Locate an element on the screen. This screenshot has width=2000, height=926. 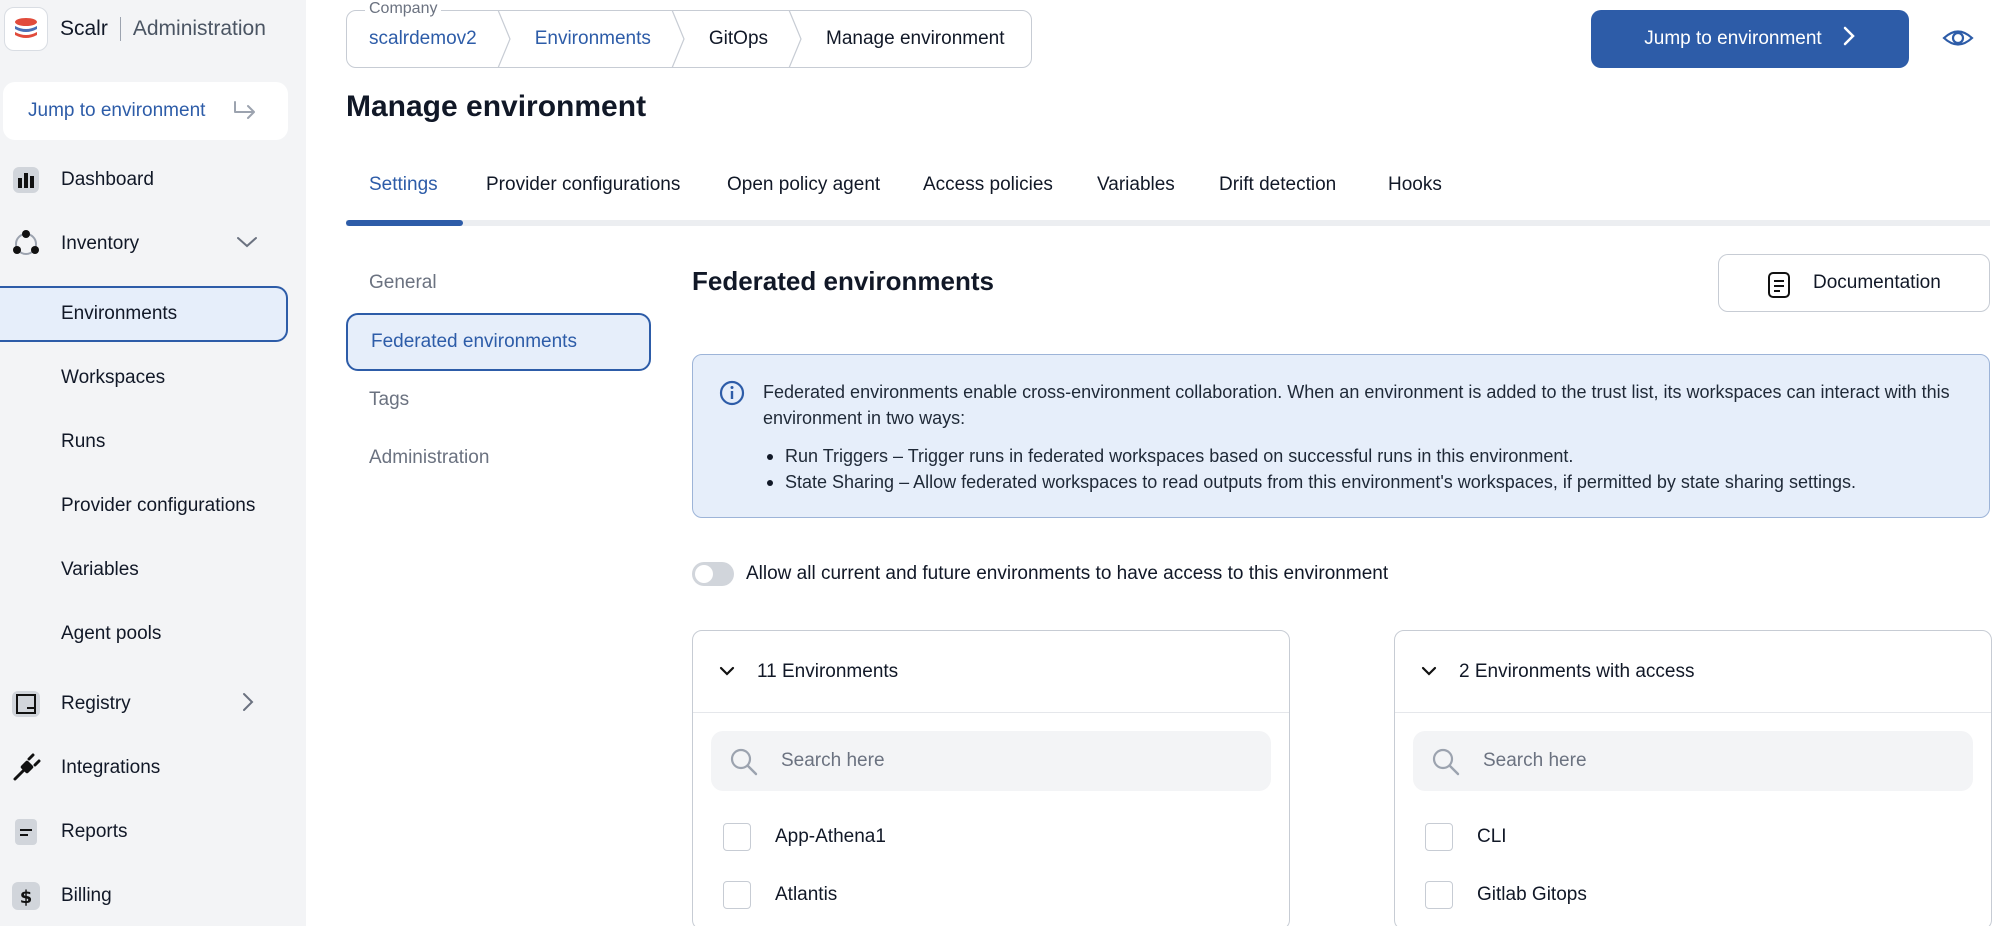
document-icon is located at coordinates (1779, 288).